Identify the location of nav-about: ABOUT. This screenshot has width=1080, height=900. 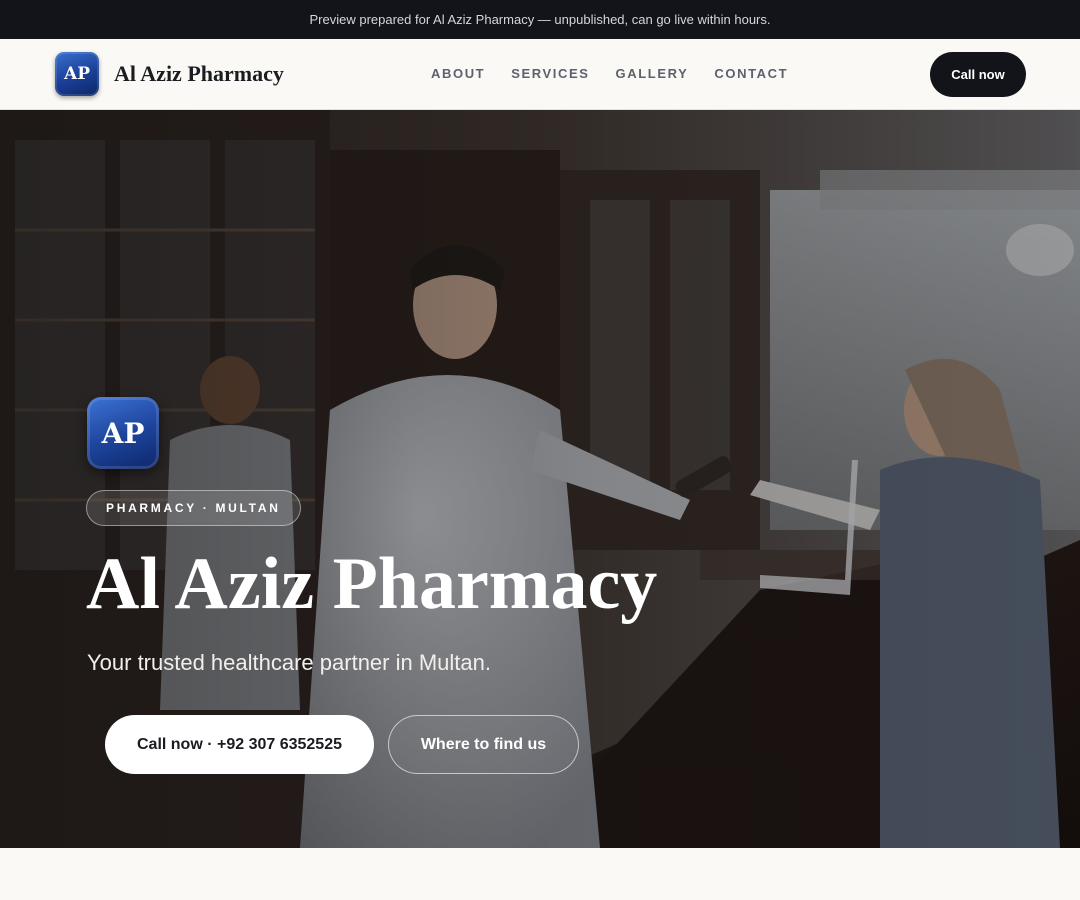
(458, 73).